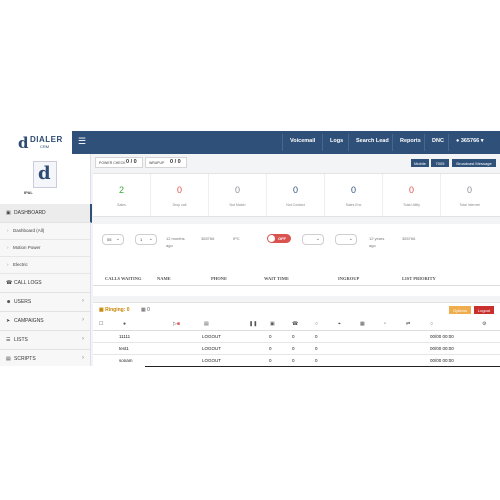  What do you see at coordinates (419, 278) in the screenshot?
I see `col-list-priority: LIST PRIORITY` at bounding box center [419, 278].